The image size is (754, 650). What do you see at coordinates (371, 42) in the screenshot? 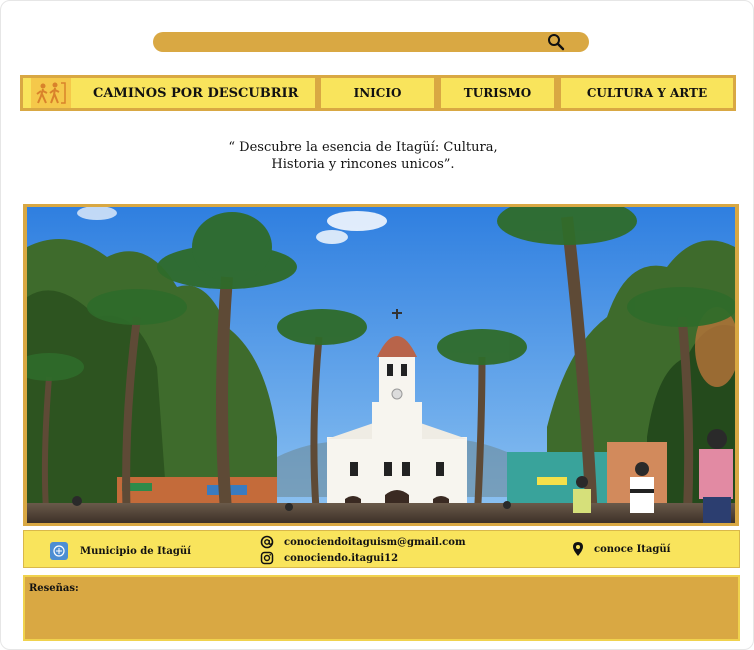
I see `search-bar` at bounding box center [371, 42].